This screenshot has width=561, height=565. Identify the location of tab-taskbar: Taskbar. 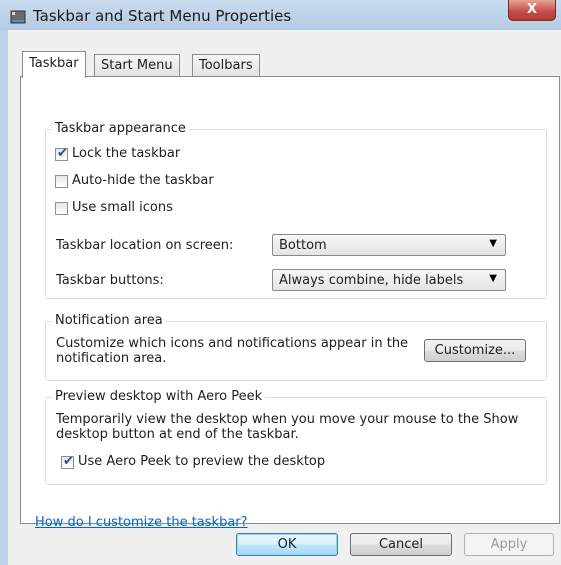
(54, 64).